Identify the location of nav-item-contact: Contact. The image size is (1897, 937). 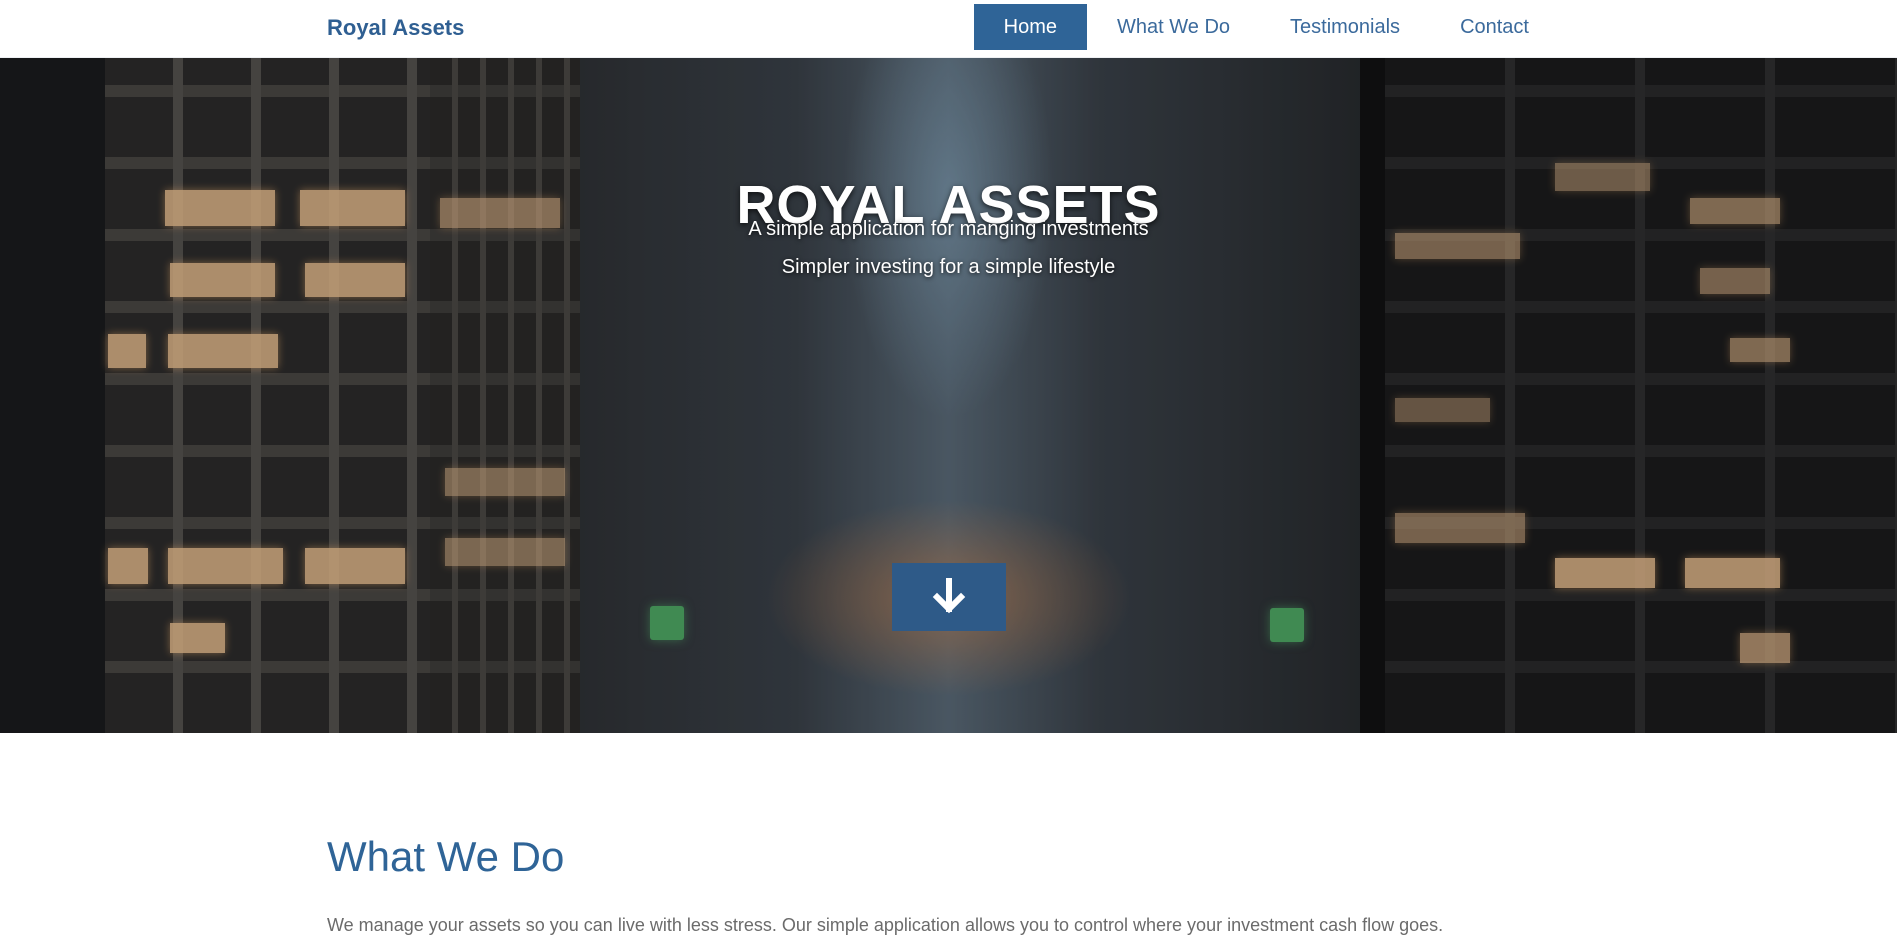
(1494, 27).